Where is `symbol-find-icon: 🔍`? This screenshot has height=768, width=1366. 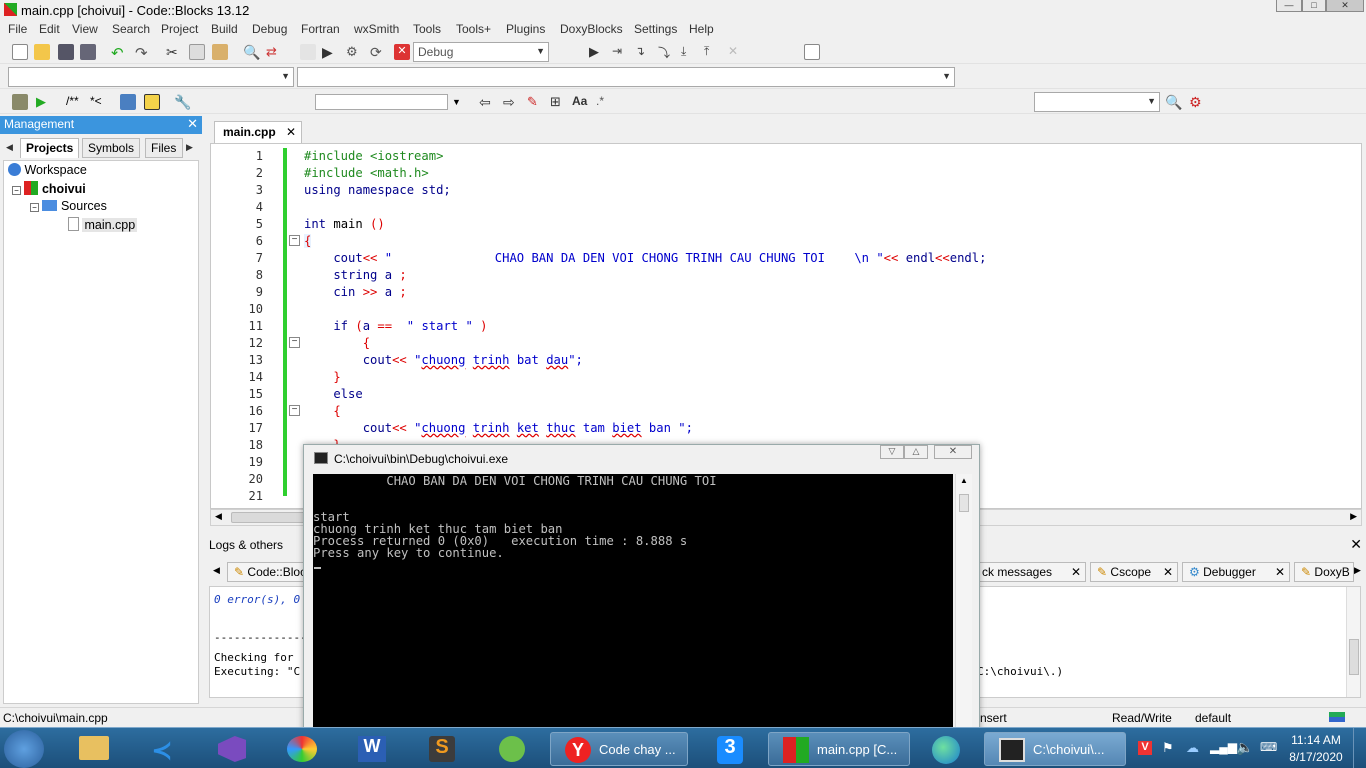 symbol-find-icon: 🔍 is located at coordinates (1173, 102).